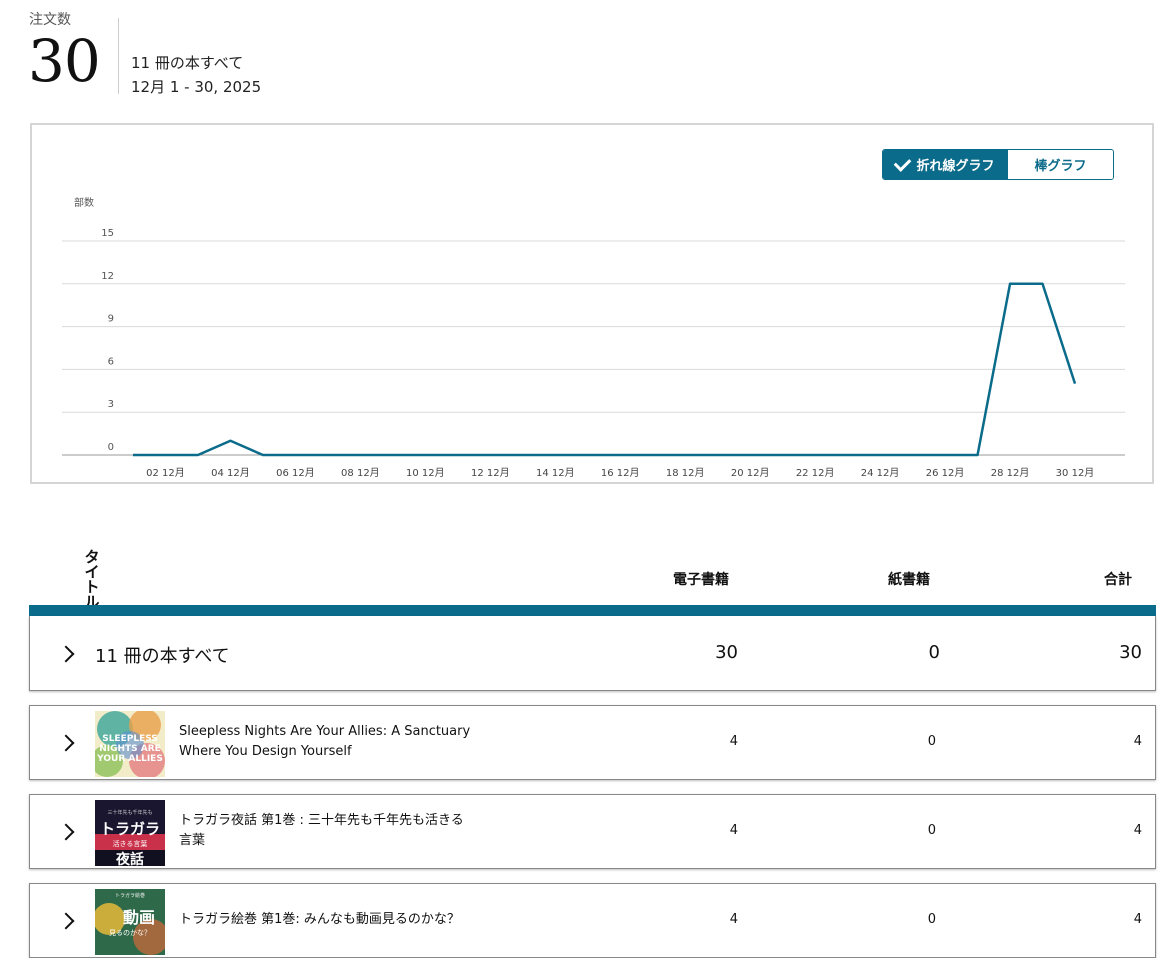  What do you see at coordinates (592, 610) in the screenshot?
I see `table-header-bar` at bounding box center [592, 610].